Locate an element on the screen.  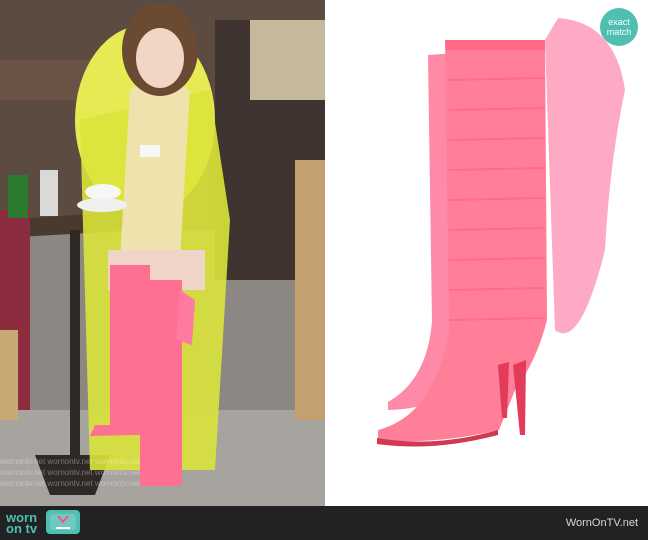
logo-text: worn on tv is located at coordinates (22, 523).